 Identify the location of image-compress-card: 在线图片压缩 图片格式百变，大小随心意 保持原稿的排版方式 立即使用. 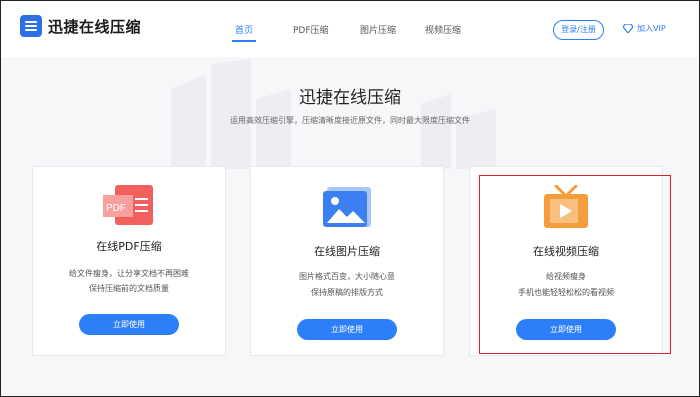
(347, 261).